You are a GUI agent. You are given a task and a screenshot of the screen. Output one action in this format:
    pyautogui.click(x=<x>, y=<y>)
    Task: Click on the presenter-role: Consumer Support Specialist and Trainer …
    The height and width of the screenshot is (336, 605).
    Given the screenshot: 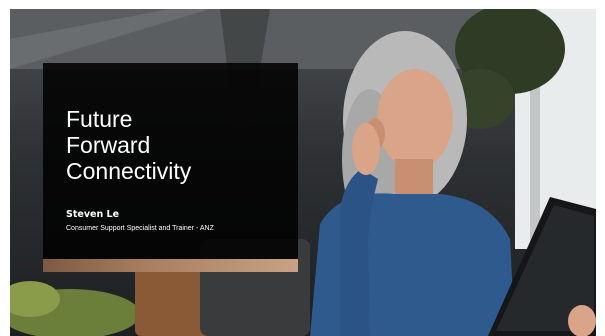 What is the action you would take?
    pyautogui.click(x=140, y=228)
    